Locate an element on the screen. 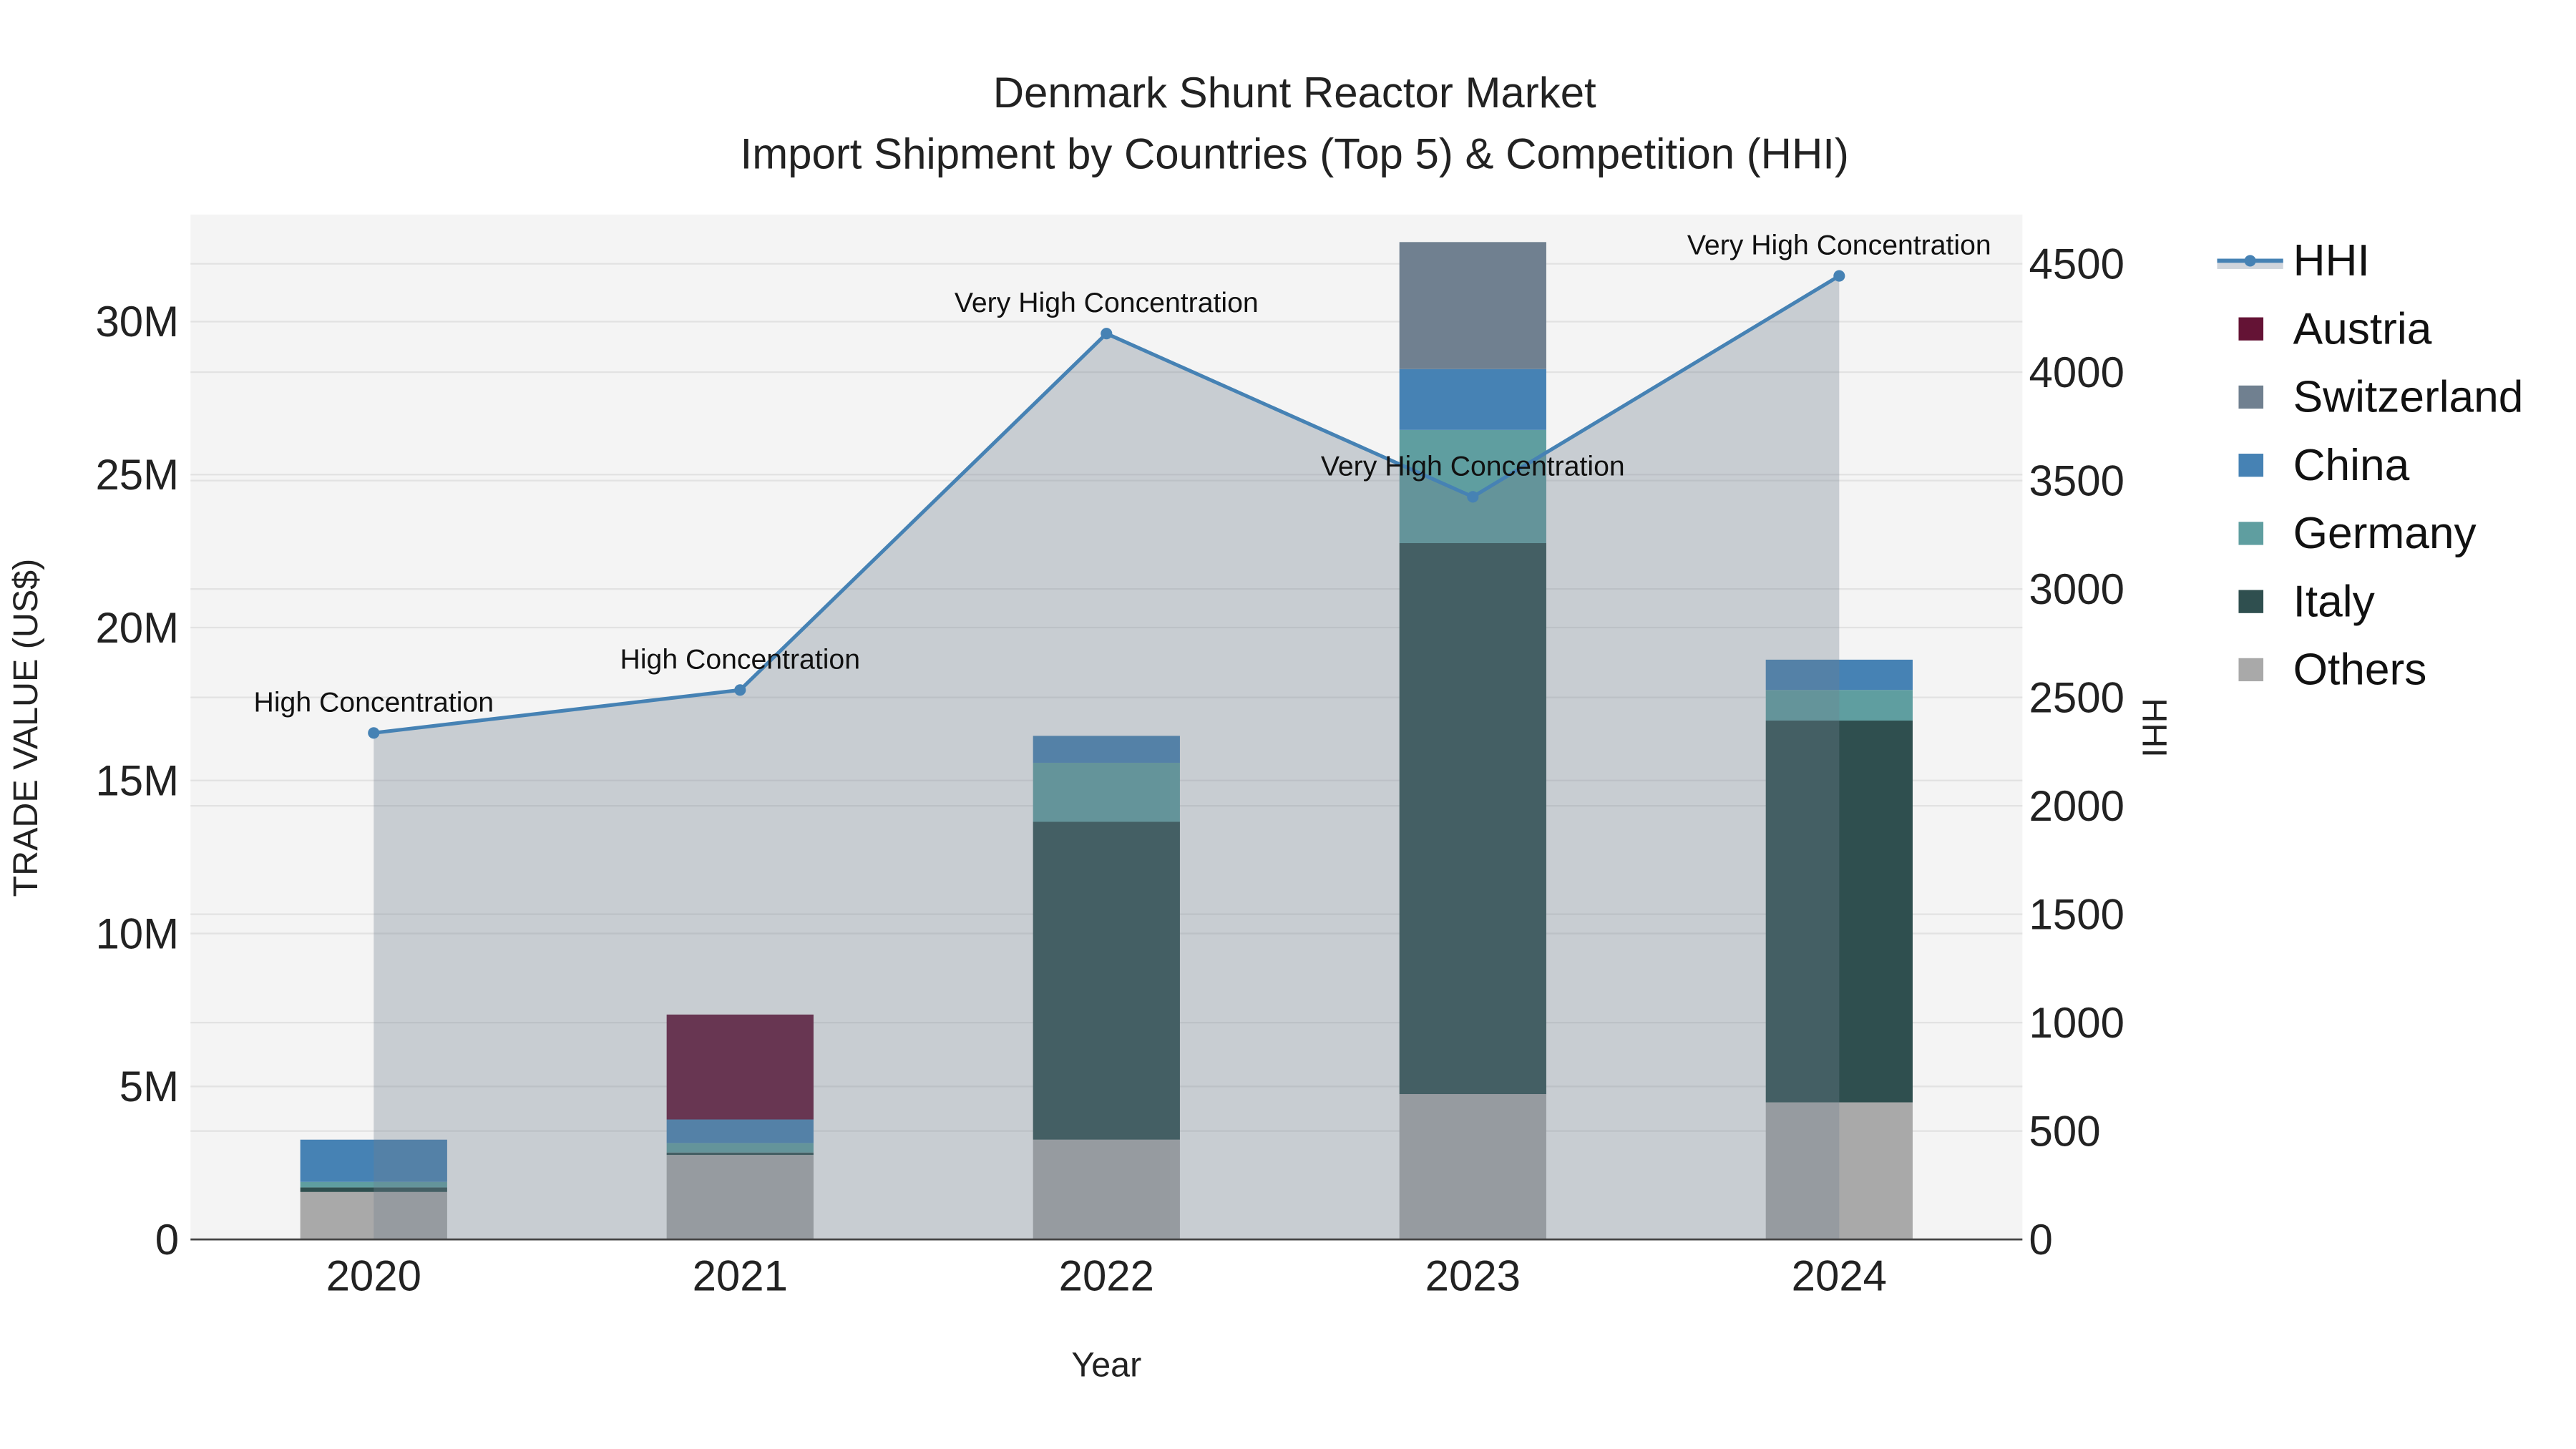  hhi-point-2024 is located at coordinates (1839, 276).